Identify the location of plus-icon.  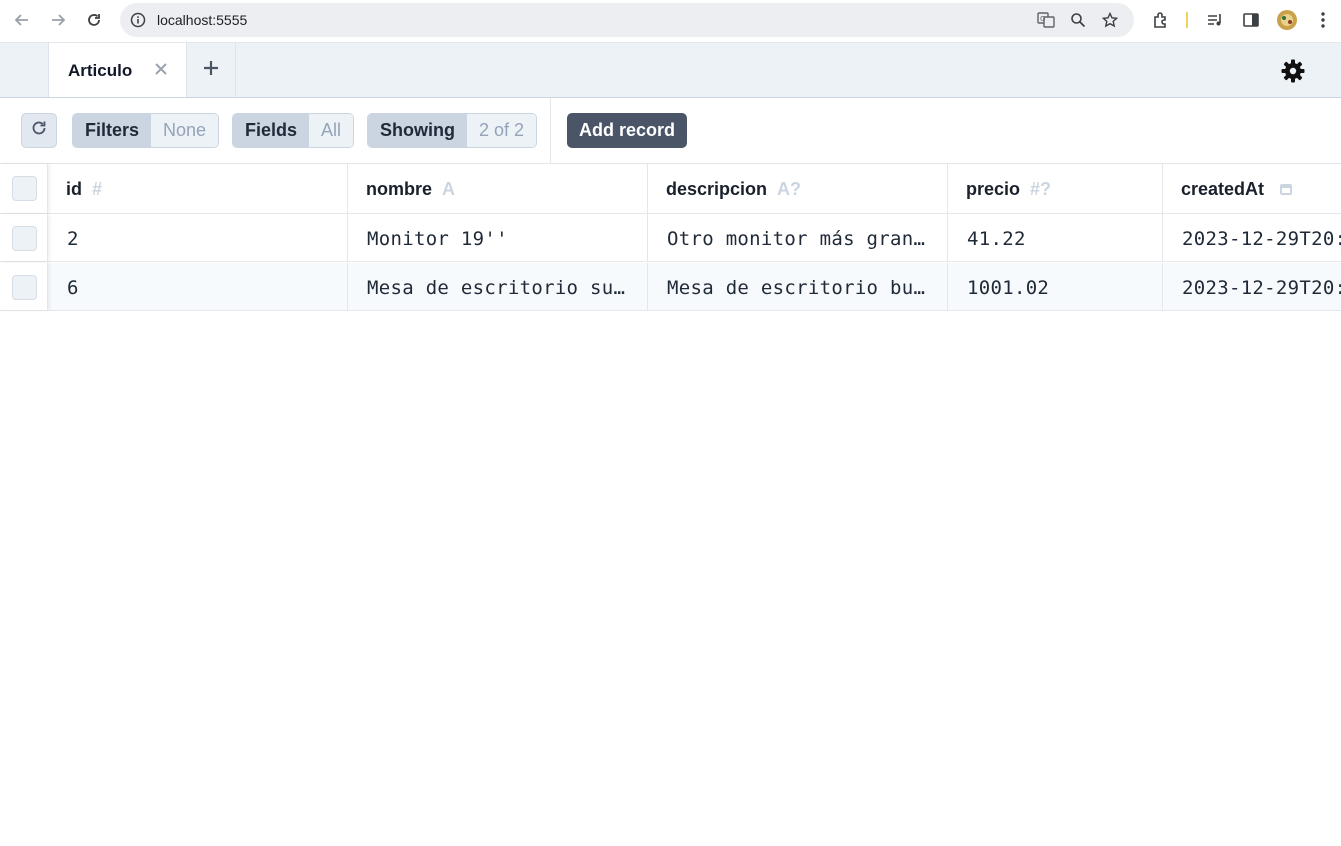
(211, 70).